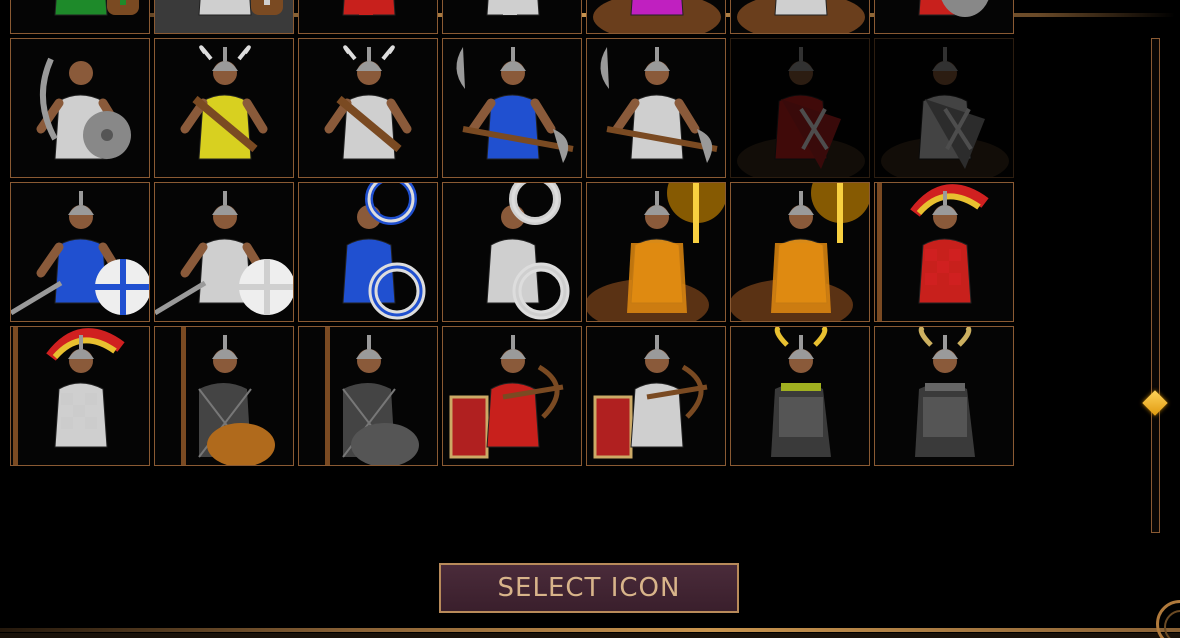 Image resolution: width=1180 pixels, height=638 pixels. I want to click on scrollbar-thumb, so click(1155, 403).